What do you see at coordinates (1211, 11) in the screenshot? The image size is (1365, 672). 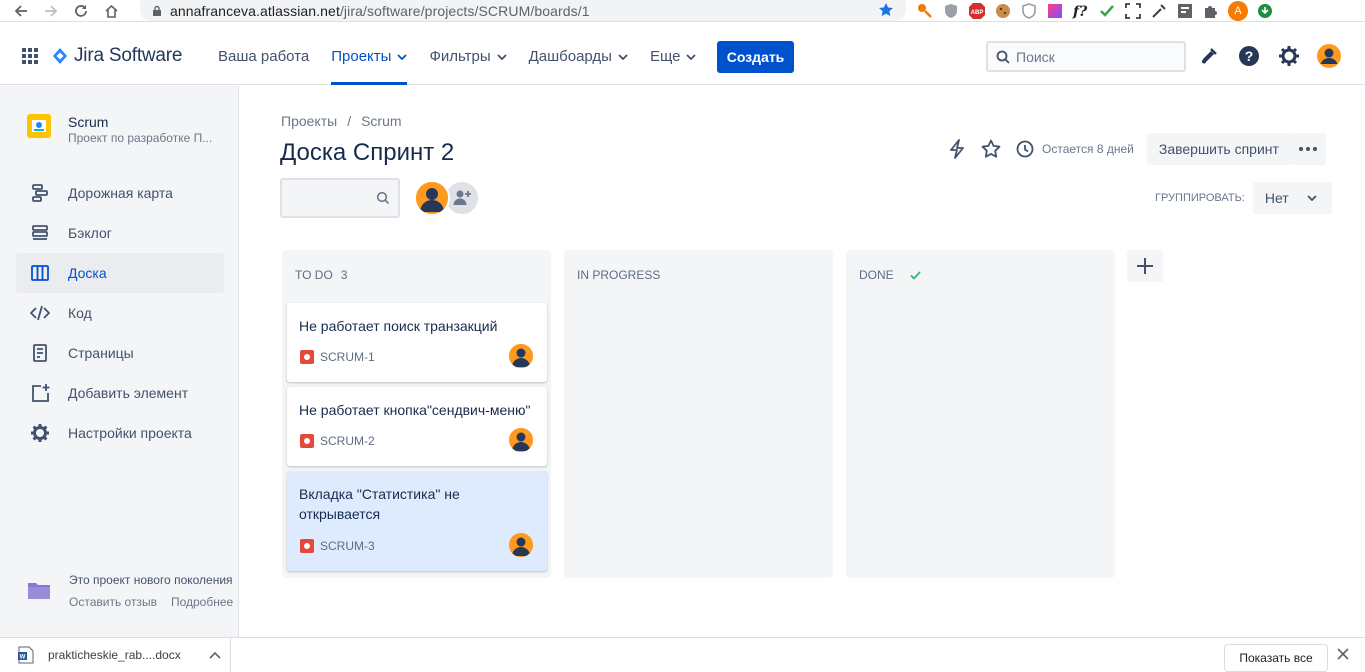 I see `extensions-puzzle-icon` at bounding box center [1211, 11].